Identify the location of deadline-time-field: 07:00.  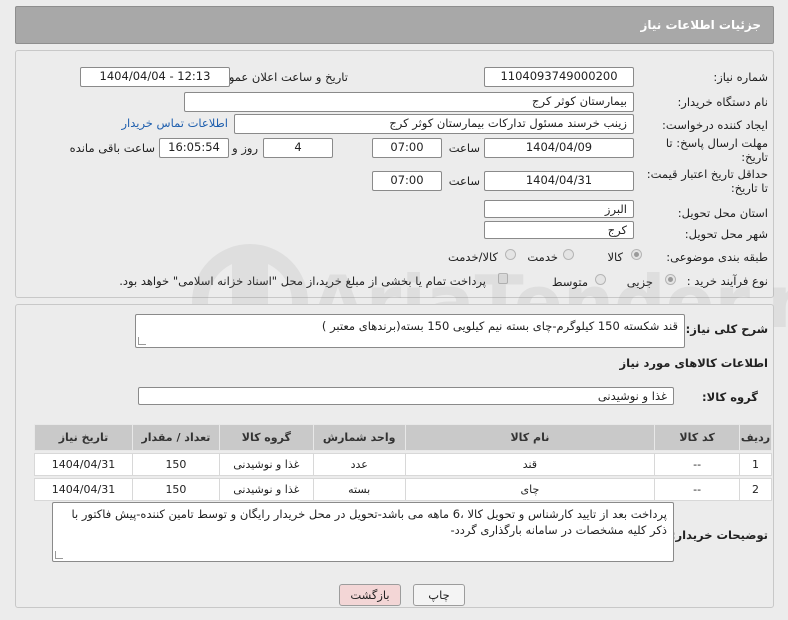
(407, 148).